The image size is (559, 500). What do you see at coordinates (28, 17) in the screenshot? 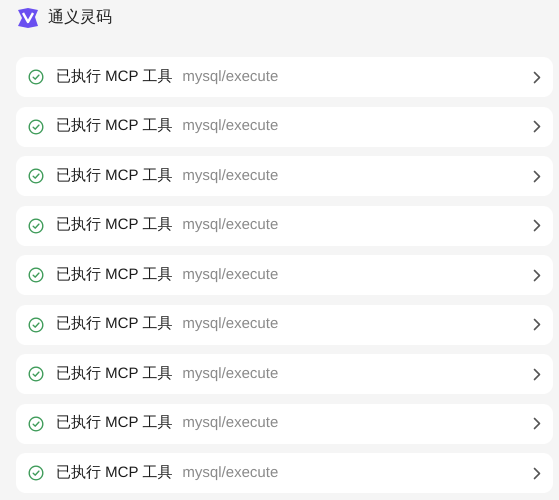
I see `logo-icon` at bounding box center [28, 17].